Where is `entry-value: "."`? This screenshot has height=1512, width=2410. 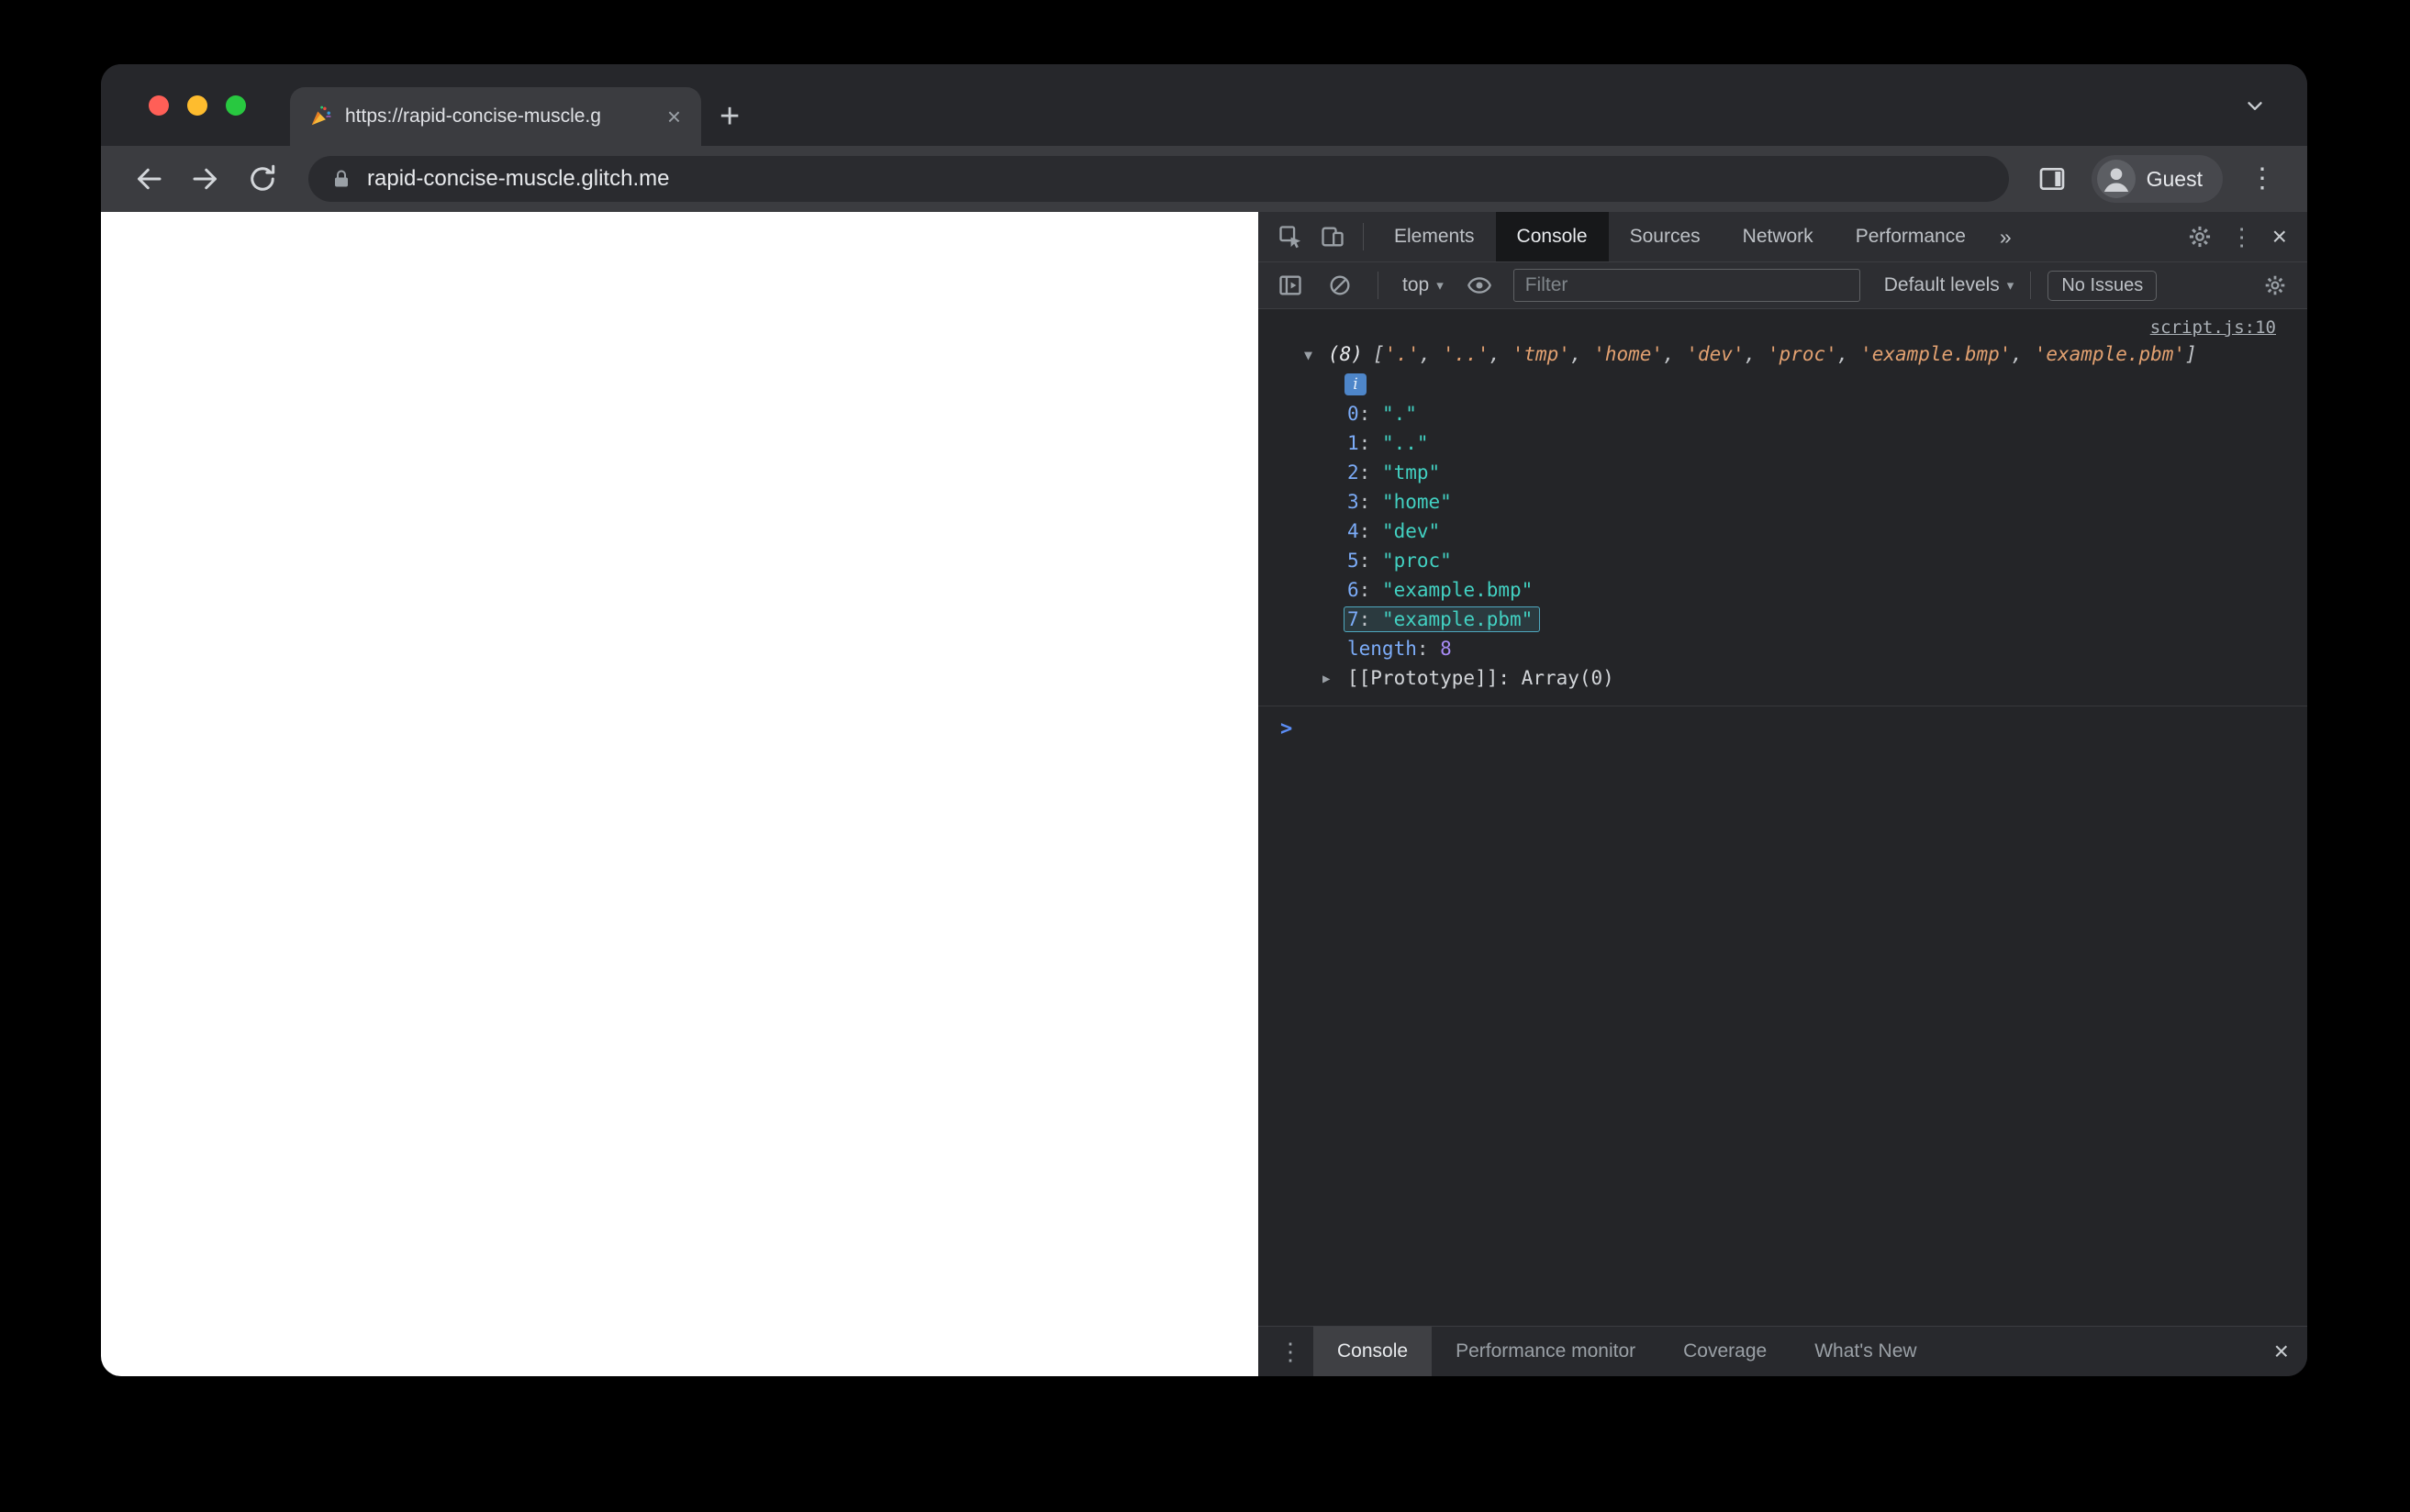
entry-value: "." is located at coordinates (1399, 414).